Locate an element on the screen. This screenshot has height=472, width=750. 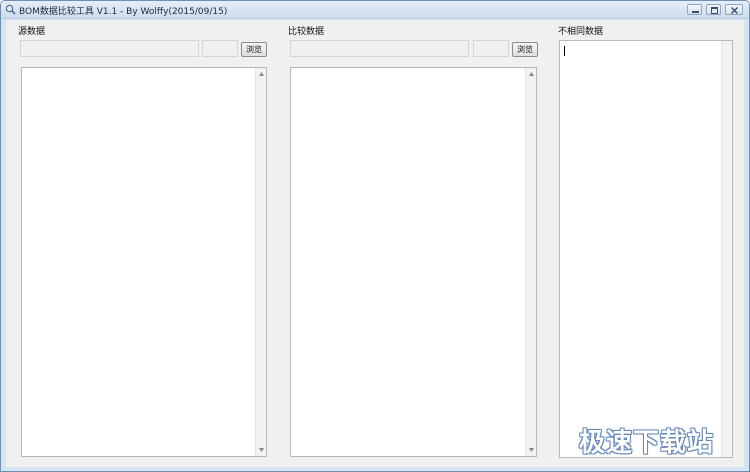
text-cursor is located at coordinates (564, 51).